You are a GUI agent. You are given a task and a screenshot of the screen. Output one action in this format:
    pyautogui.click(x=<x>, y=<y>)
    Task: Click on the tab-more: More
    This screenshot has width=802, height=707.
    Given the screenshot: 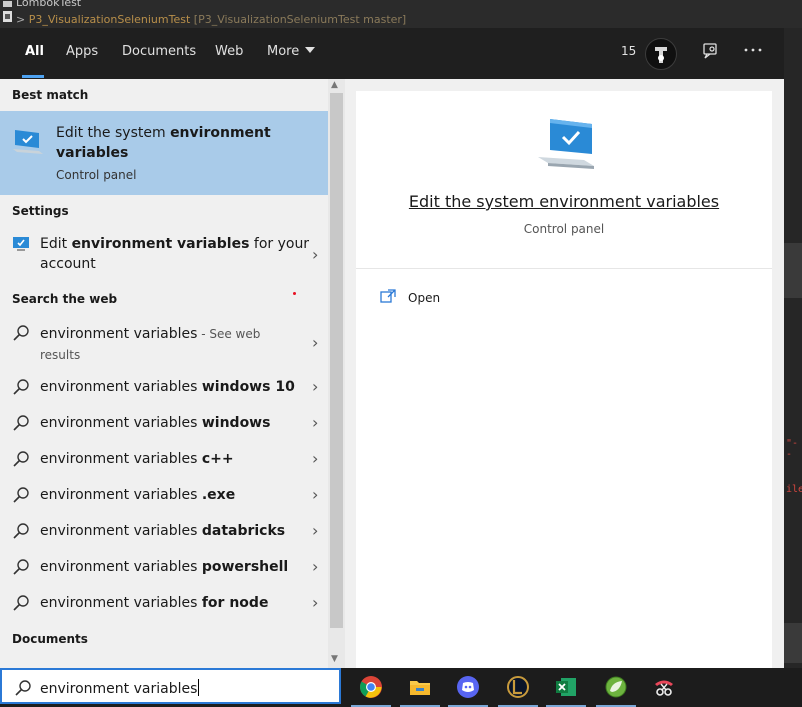 What is the action you would take?
    pyautogui.click(x=291, y=51)
    